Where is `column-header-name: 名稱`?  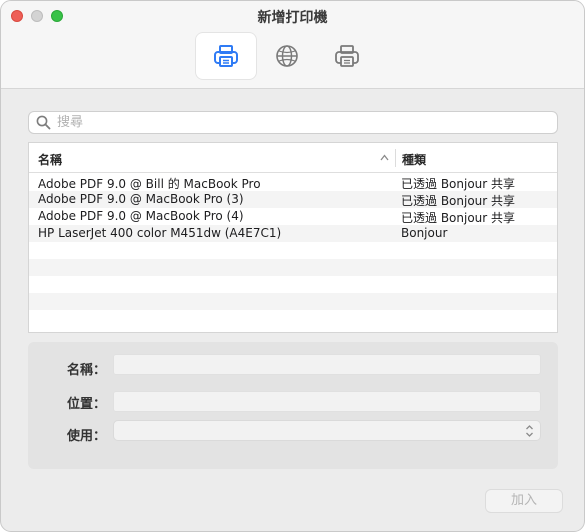
column-header-name: 名稱 is located at coordinates (50, 159).